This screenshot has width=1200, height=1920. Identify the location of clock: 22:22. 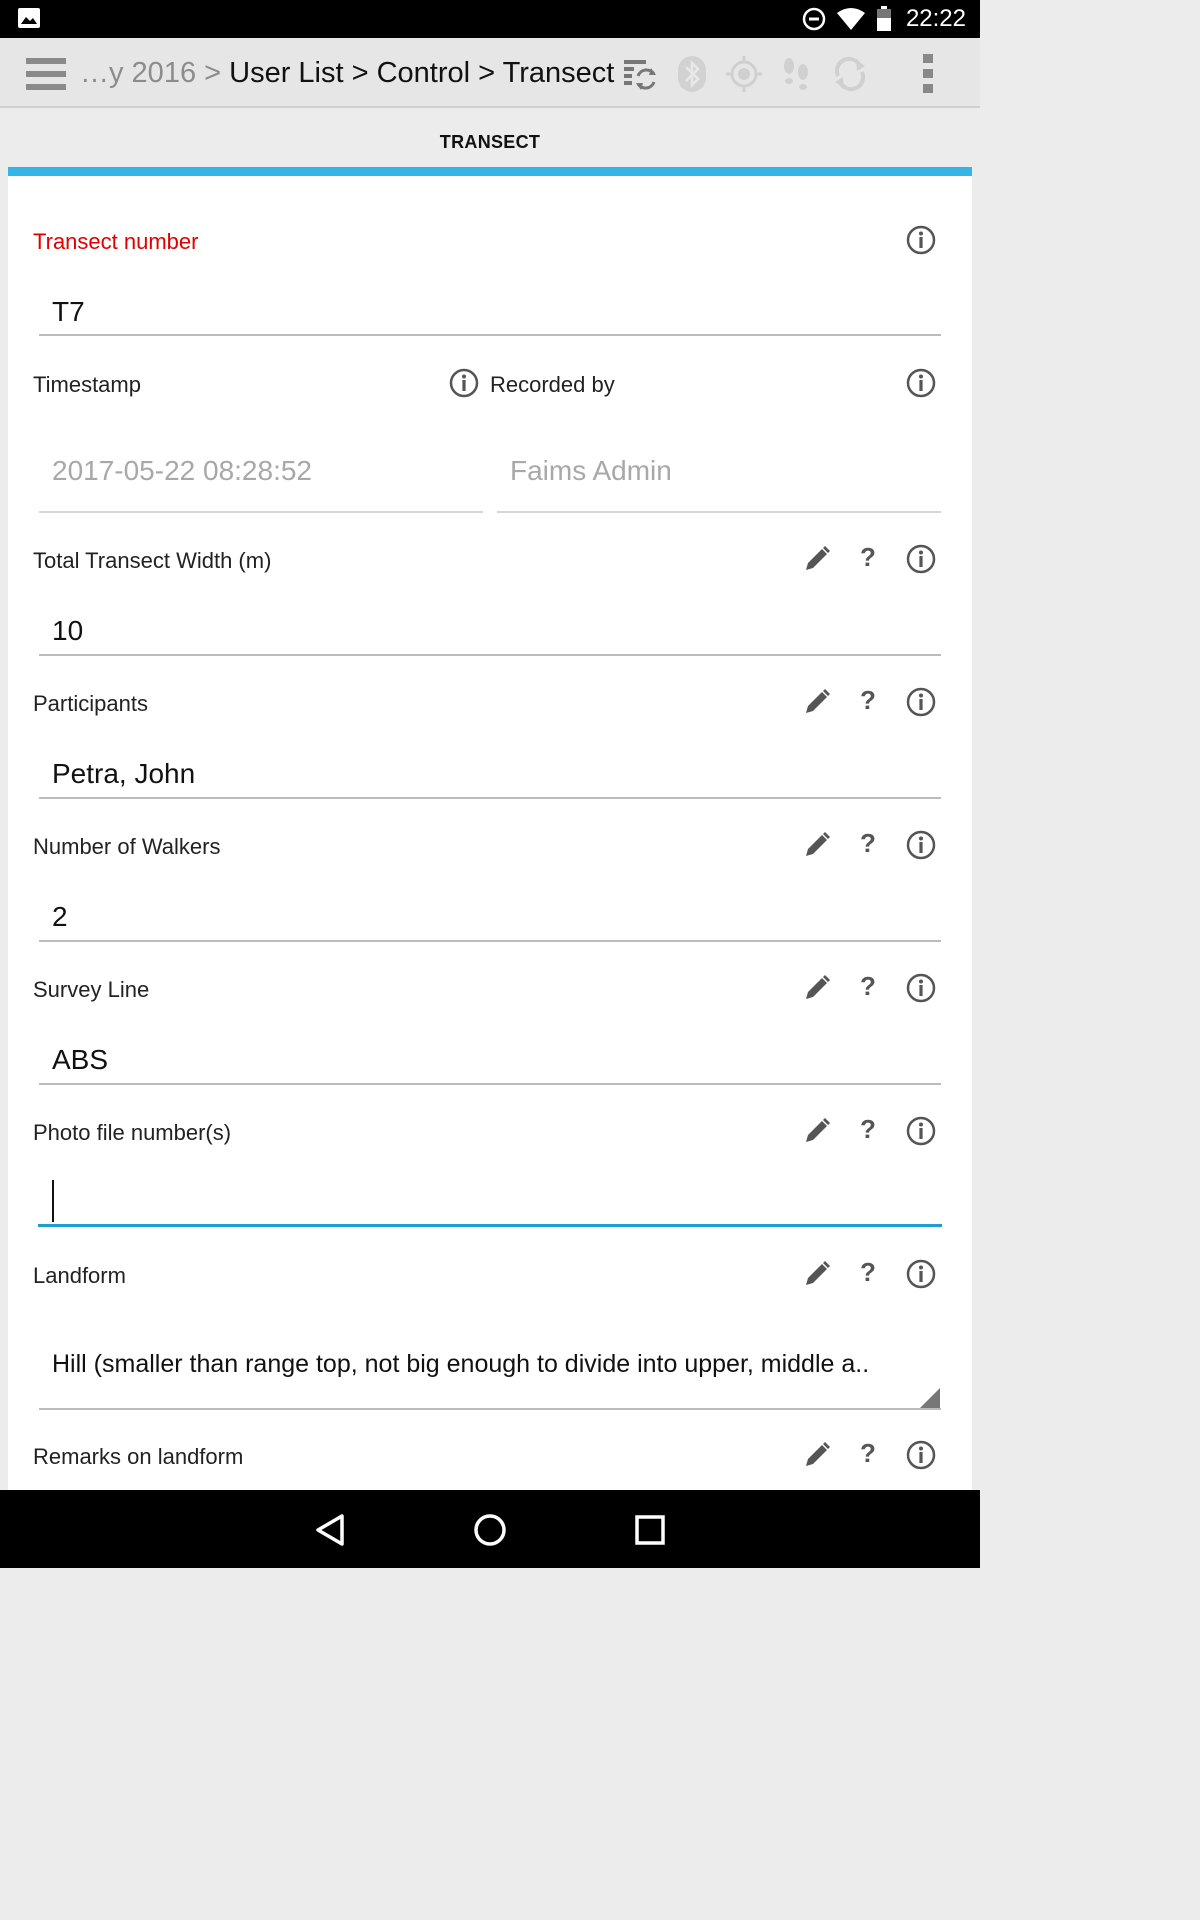
(935, 18).